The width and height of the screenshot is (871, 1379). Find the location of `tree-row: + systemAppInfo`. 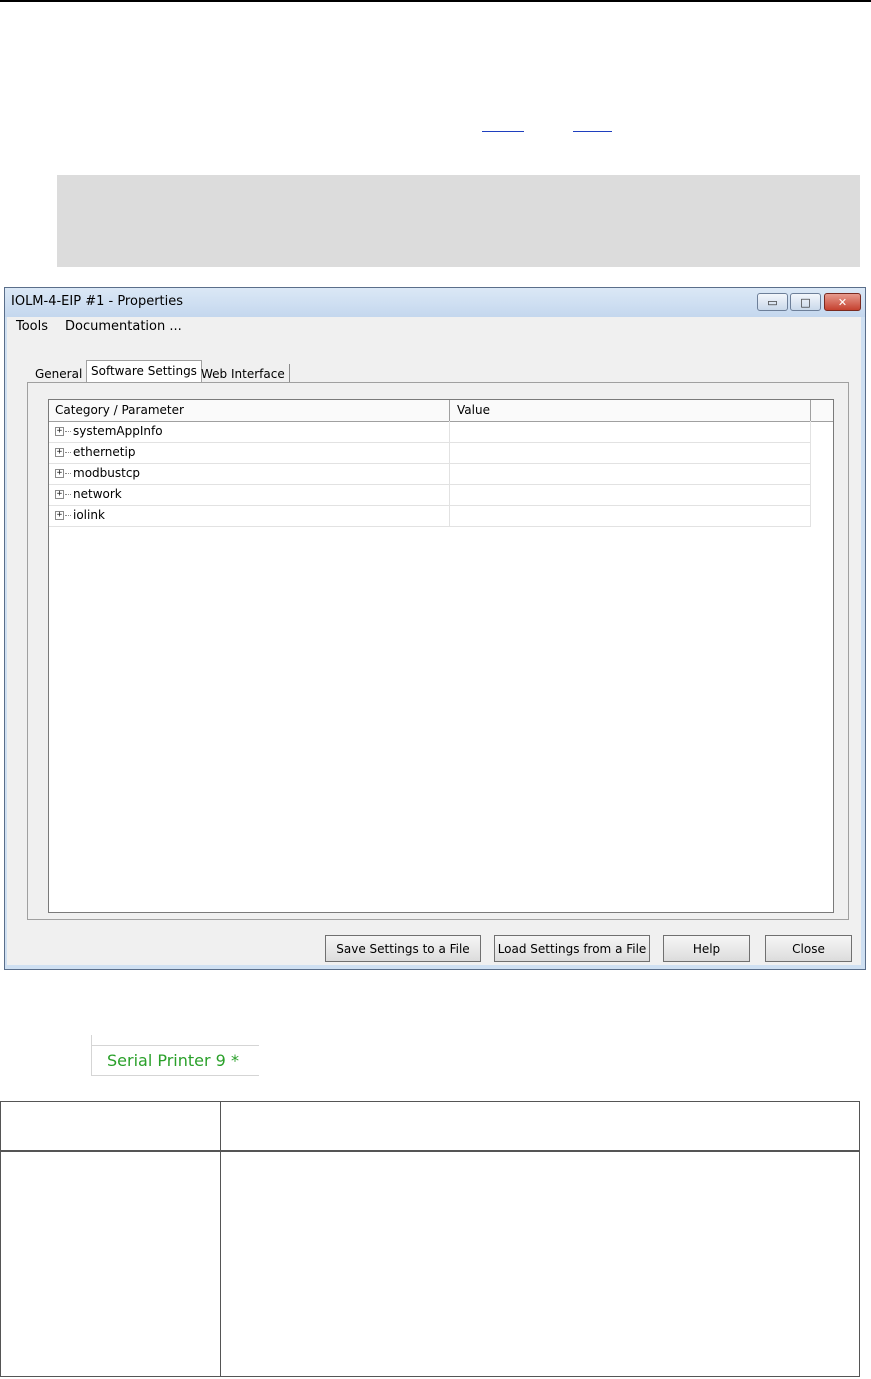

tree-row: + systemAppInfo is located at coordinates (430, 432).